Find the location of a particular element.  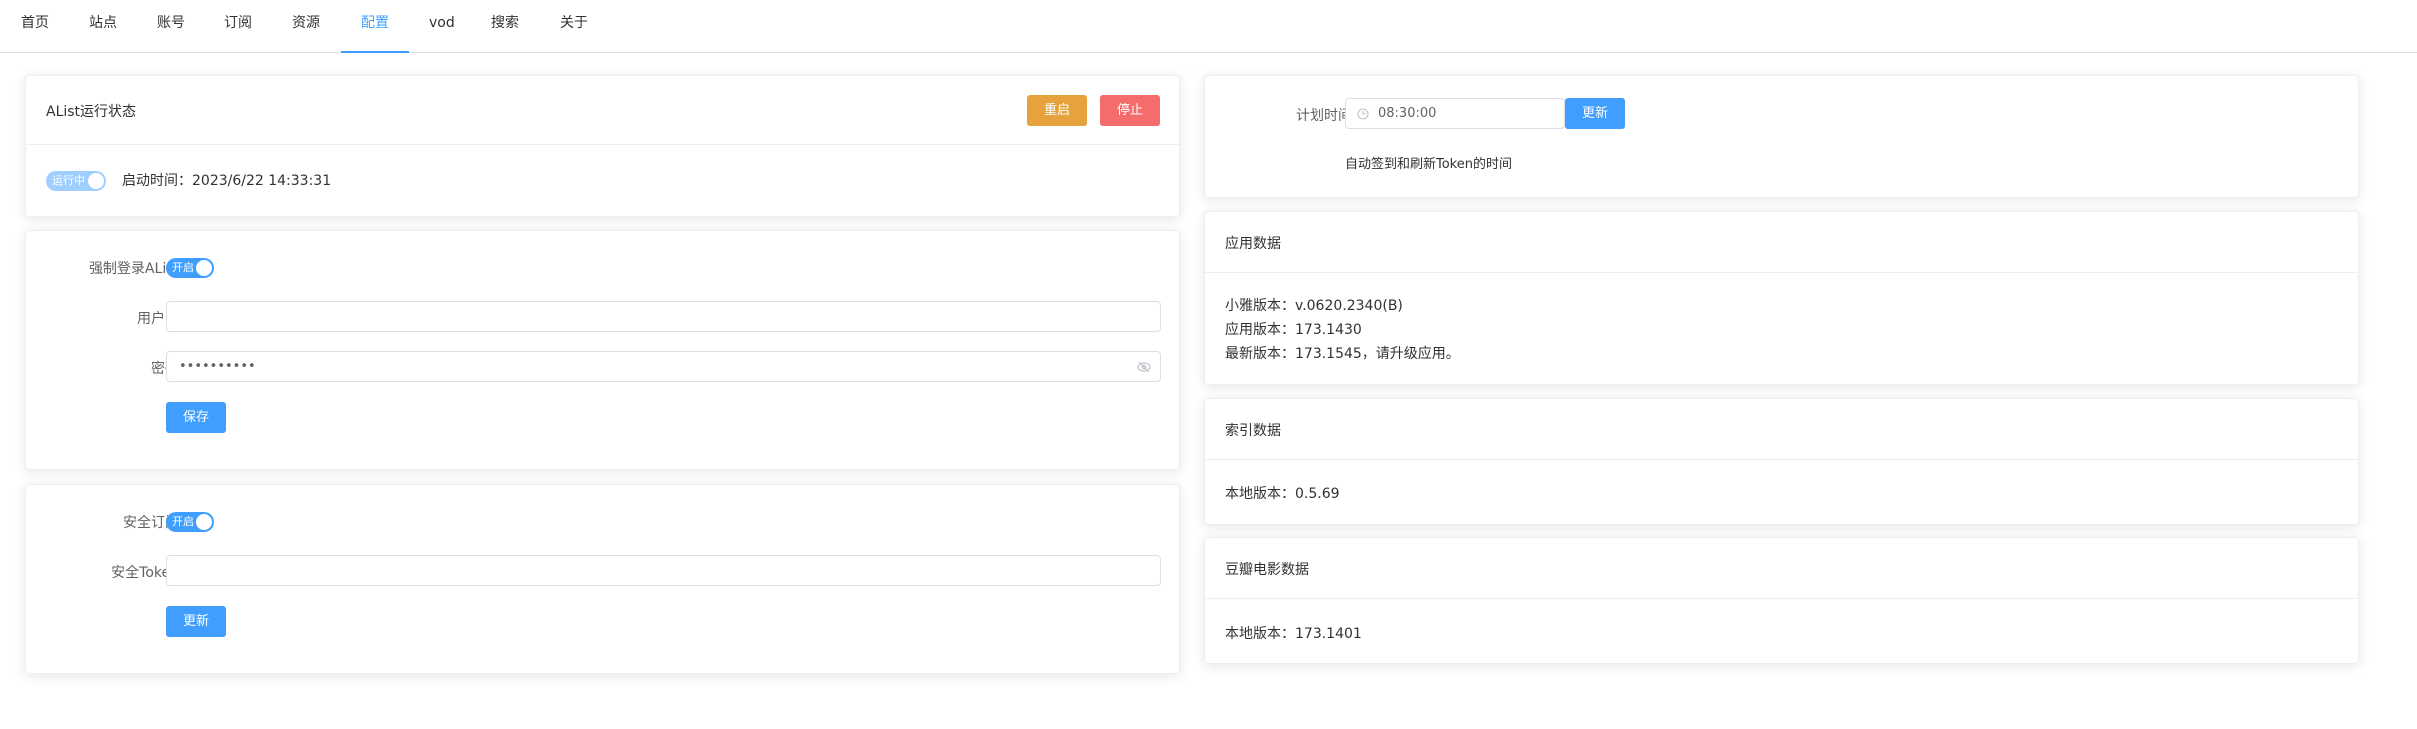

card-header: 索引数据 is located at coordinates (1781, 429).